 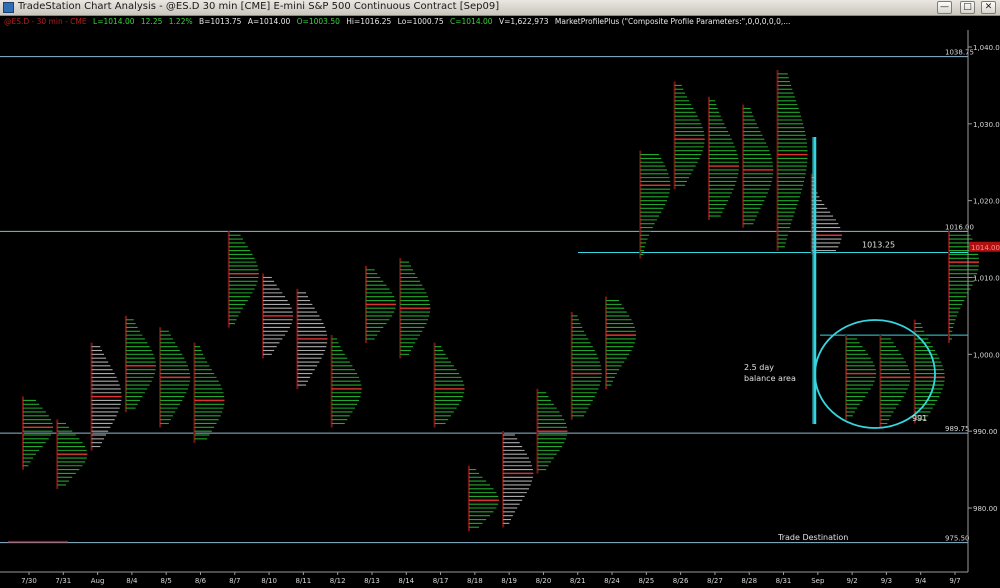 What do you see at coordinates (812, 537) in the screenshot?
I see `annotation-destination-note: Trade Destination` at bounding box center [812, 537].